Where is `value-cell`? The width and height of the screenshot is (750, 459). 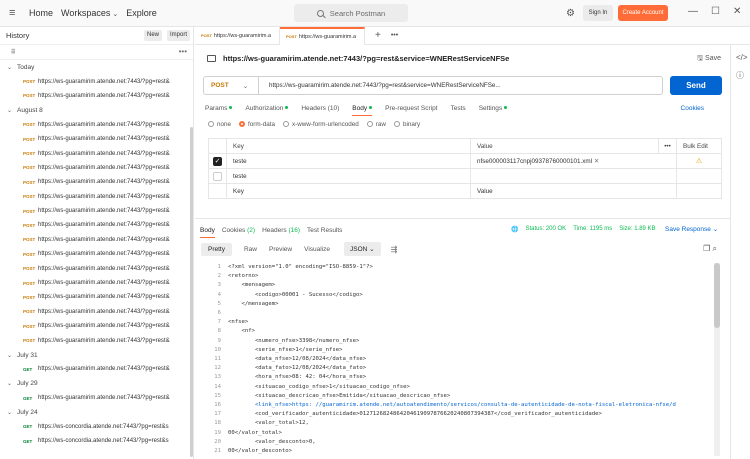 value-cell is located at coordinates (573, 176).